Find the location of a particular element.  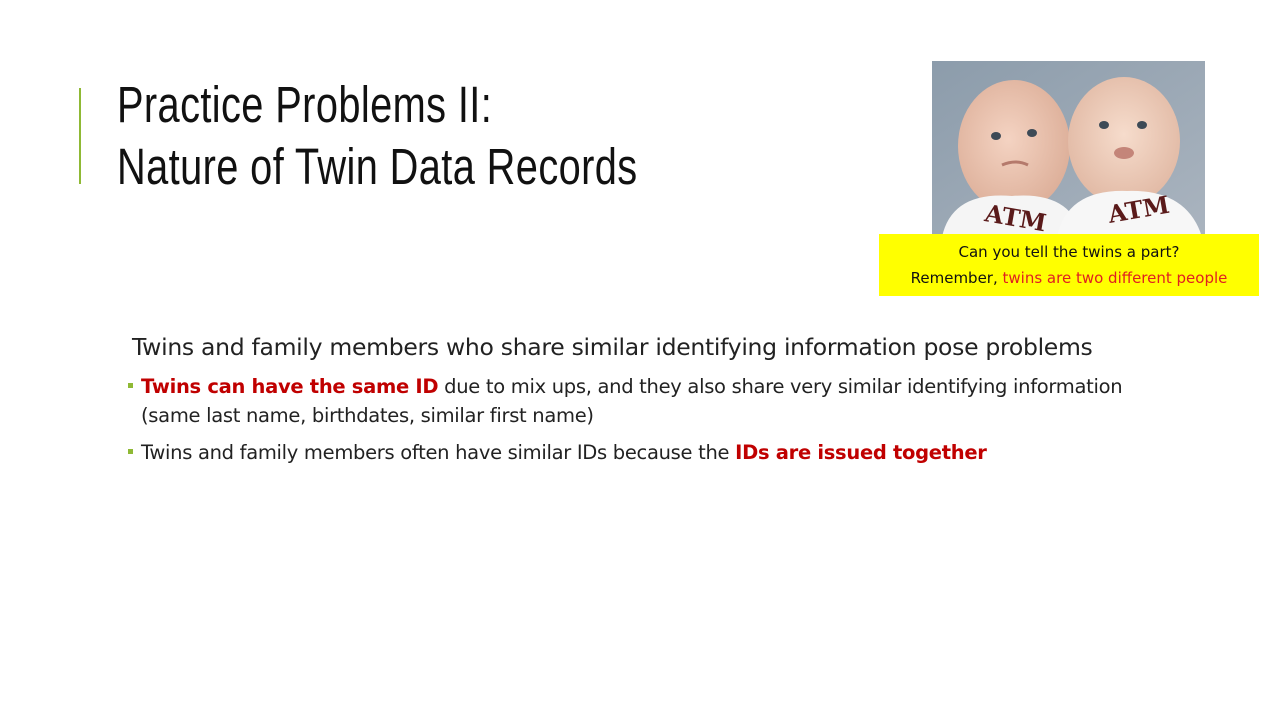

caption-line-2-highlight: twins are two different people is located at coordinates (1115, 278).